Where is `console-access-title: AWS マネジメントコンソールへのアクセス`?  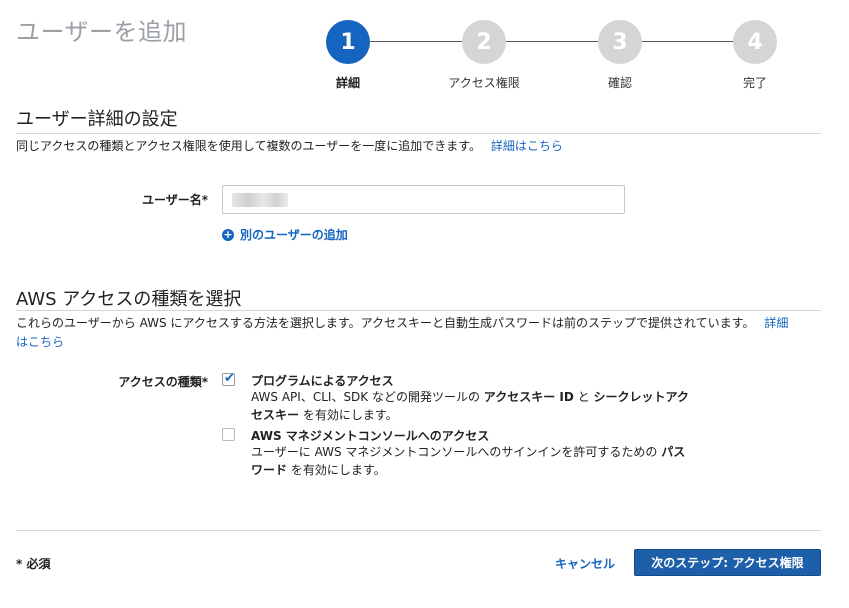
console-access-title: AWS マネジメントコンソールへのアクセス is located at coordinates (370, 436).